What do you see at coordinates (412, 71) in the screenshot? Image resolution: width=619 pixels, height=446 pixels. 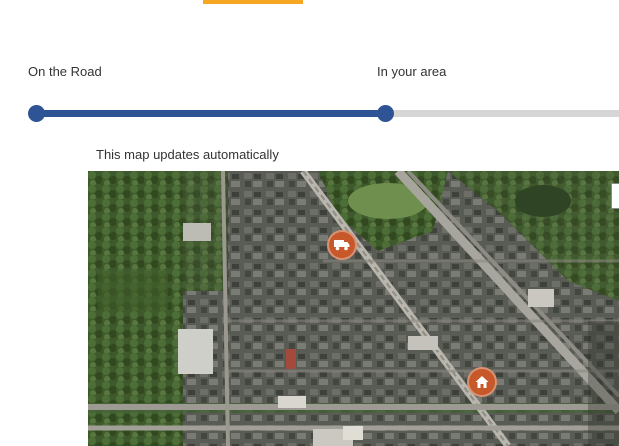 I see `stage-label-in-your-area: In your area` at bounding box center [412, 71].